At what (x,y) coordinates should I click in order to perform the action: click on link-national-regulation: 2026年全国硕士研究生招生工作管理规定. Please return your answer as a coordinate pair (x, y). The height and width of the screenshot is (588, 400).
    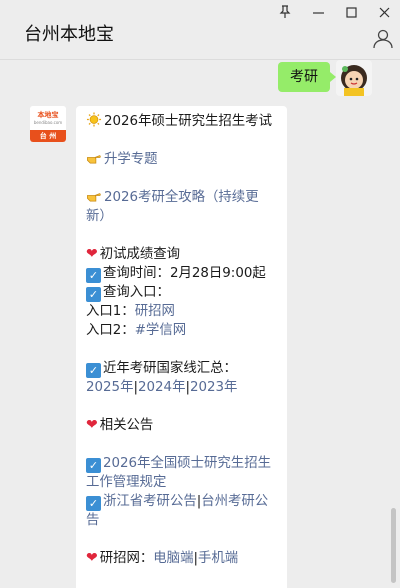
    Looking at the image, I should click on (178, 473).